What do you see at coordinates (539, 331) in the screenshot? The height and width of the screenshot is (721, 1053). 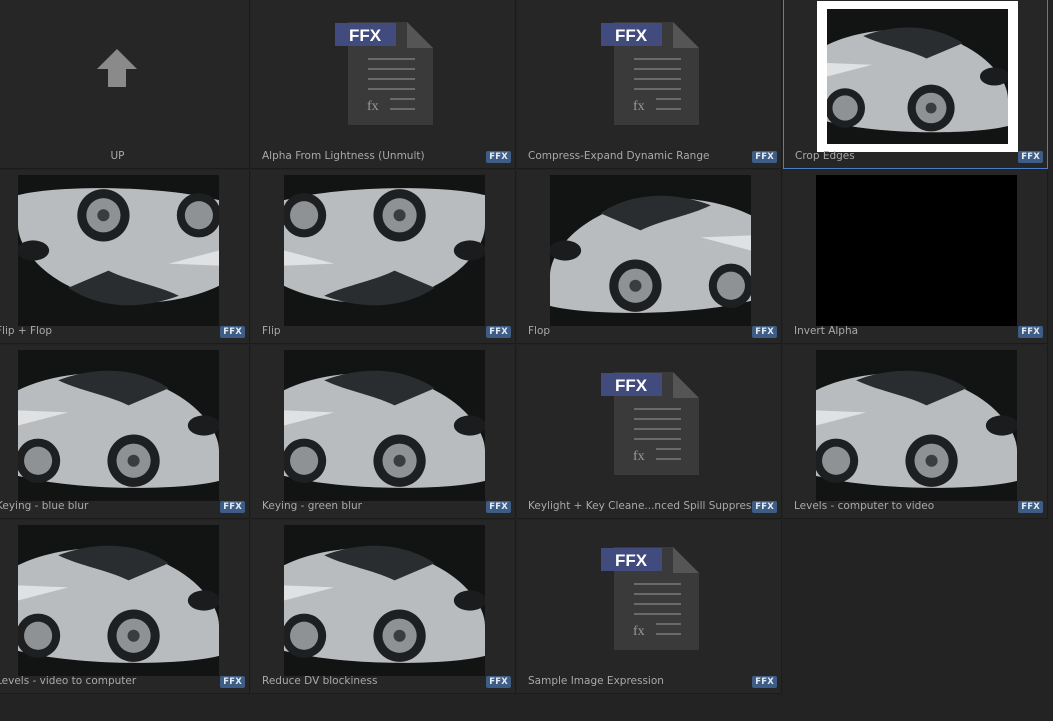 I see `preset-label: Flop` at bounding box center [539, 331].